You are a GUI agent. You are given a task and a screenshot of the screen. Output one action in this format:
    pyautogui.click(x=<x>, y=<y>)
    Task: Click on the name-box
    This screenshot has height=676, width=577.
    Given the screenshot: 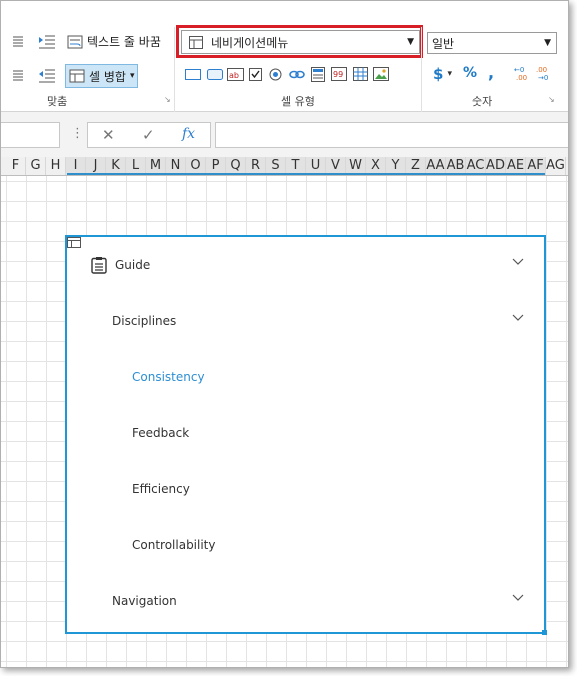 What is the action you would take?
    pyautogui.click(x=30, y=135)
    